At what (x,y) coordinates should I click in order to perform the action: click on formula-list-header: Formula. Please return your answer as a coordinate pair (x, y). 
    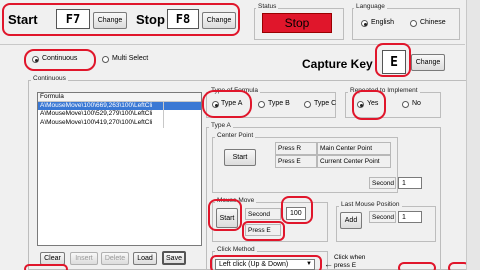
    Looking at the image, I should click on (119, 97).